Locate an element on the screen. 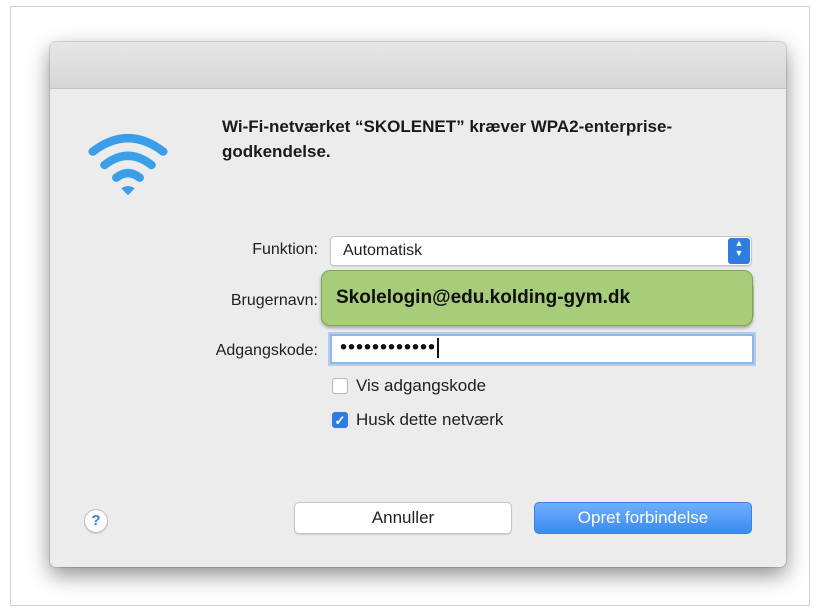 The height and width of the screenshot is (615, 822). username-label: Brugernavn: is located at coordinates (274, 300).